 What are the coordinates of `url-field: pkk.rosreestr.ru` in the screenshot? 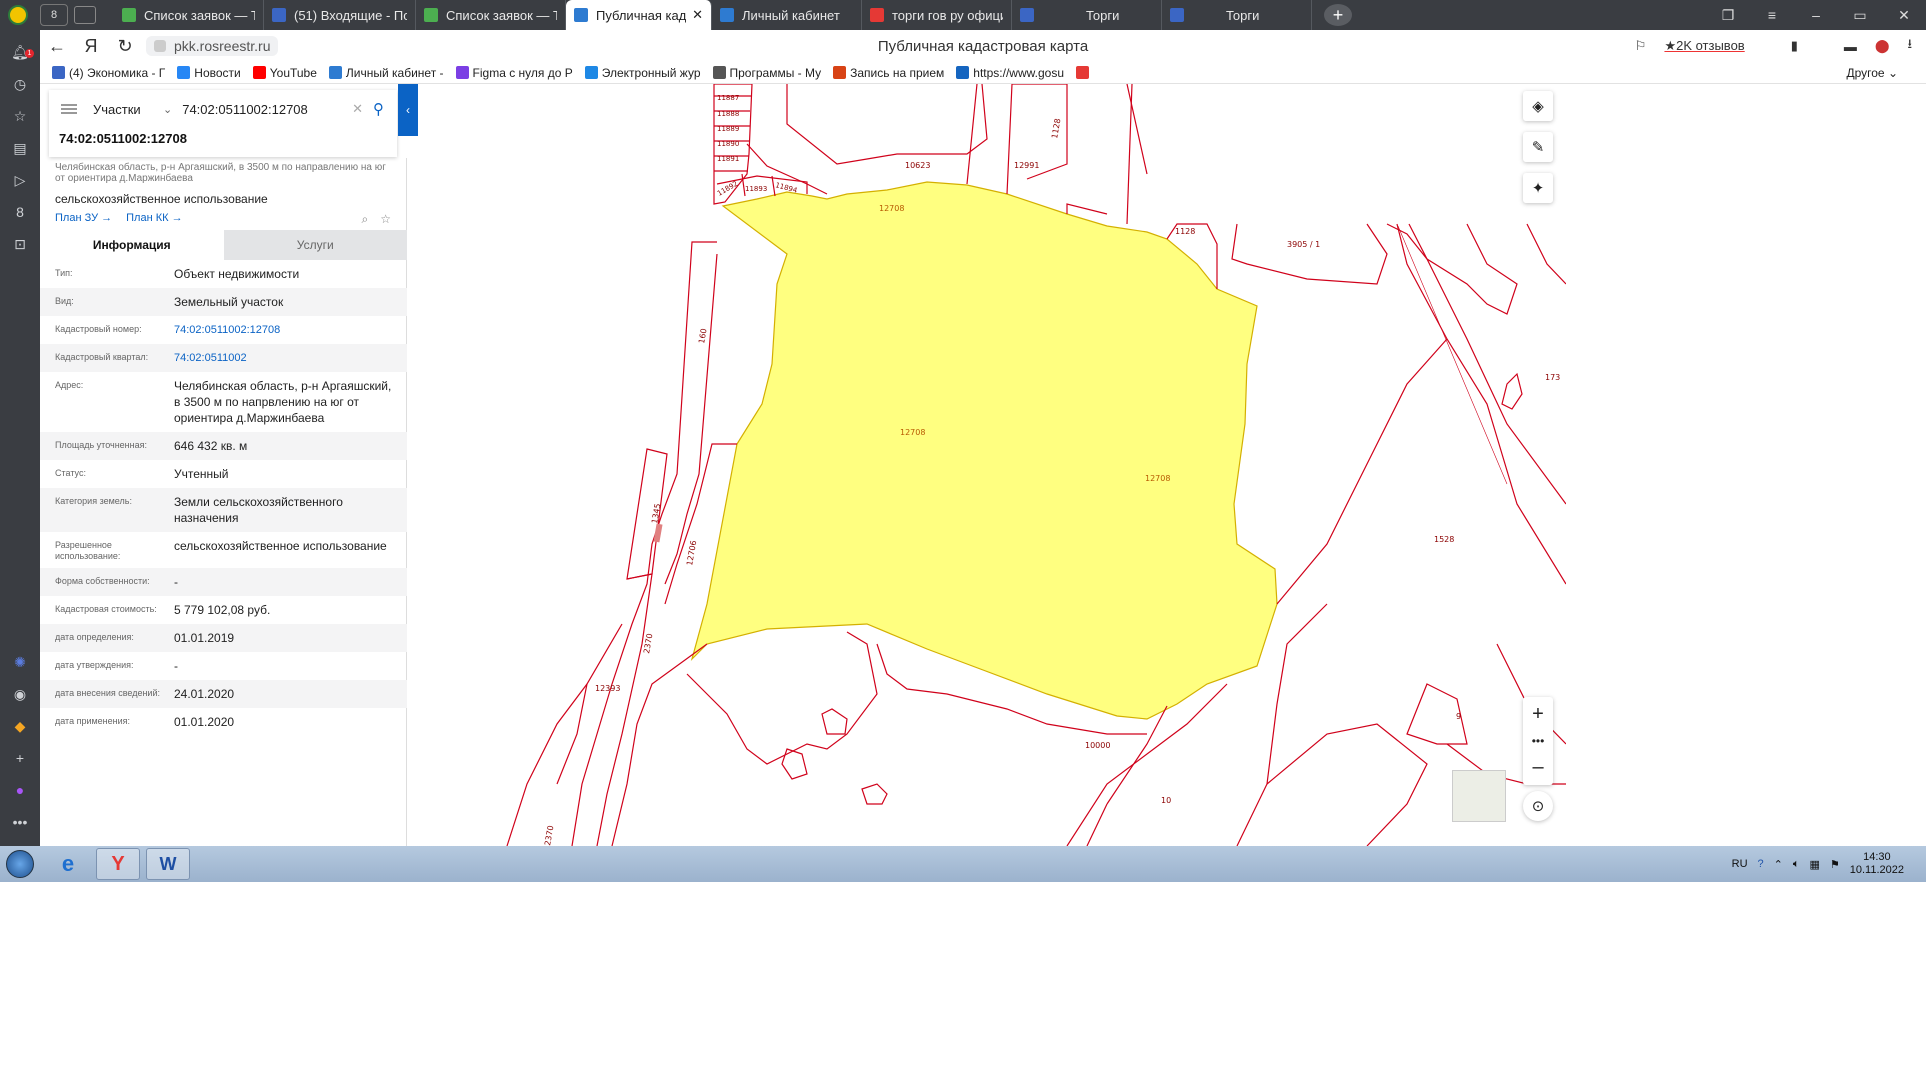 It's located at (212, 46).